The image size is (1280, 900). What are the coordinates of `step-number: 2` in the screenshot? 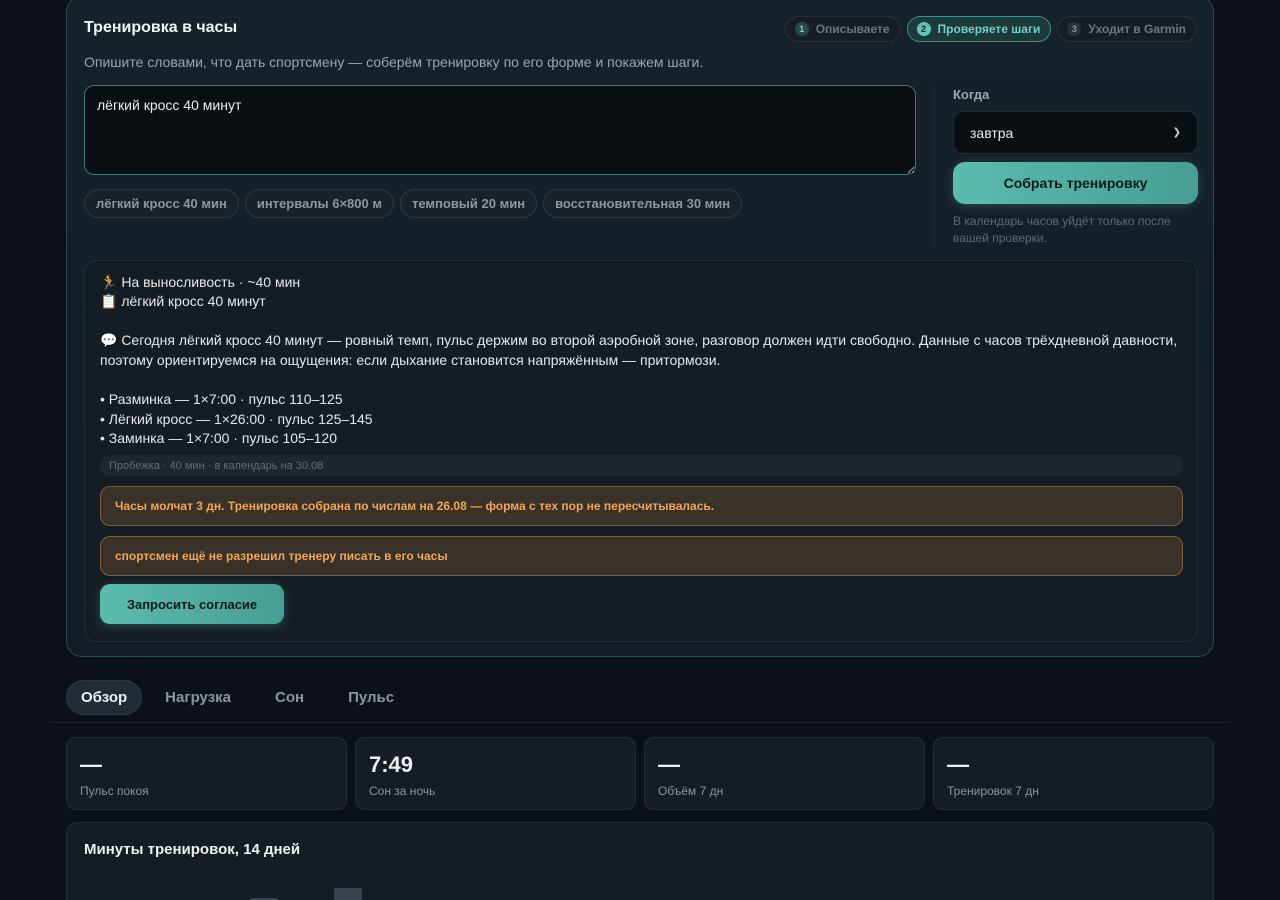 It's located at (923, 29).